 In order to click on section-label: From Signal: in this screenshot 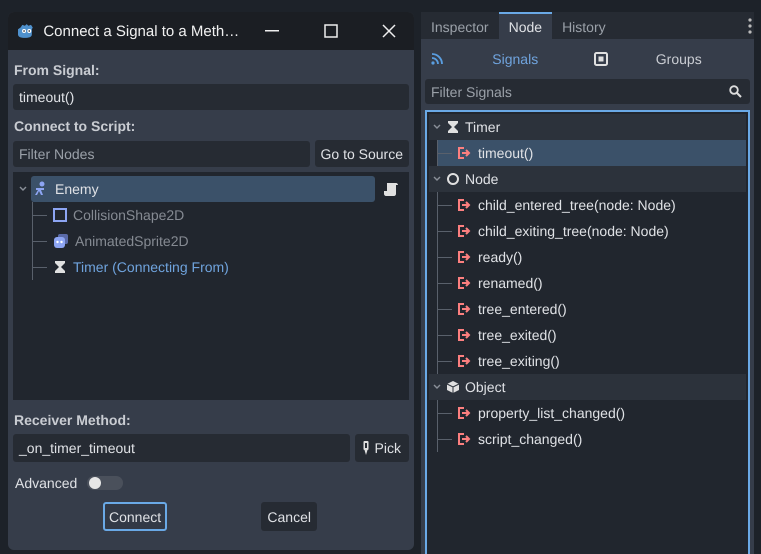, I will do `click(57, 70)`.